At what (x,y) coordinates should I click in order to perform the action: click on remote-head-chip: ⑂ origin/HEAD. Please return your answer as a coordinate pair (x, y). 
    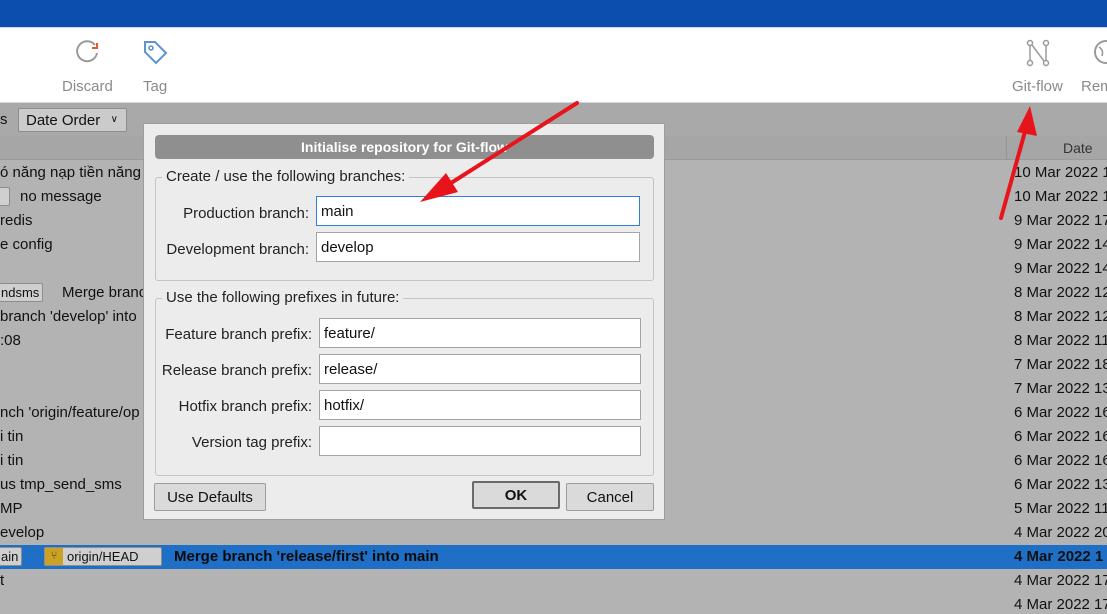
    Looking at the image, I should click on (103, 556).